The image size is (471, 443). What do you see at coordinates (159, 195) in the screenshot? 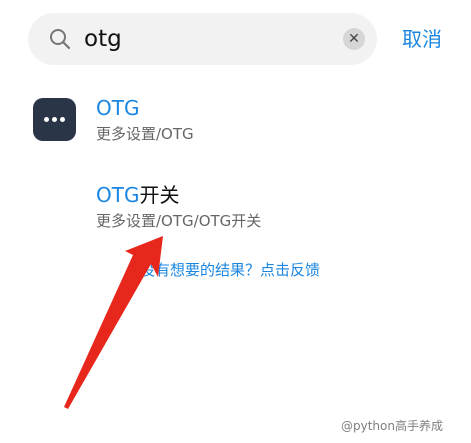
I see `result-title-rest: 开关` at bounding box center [159, 195].